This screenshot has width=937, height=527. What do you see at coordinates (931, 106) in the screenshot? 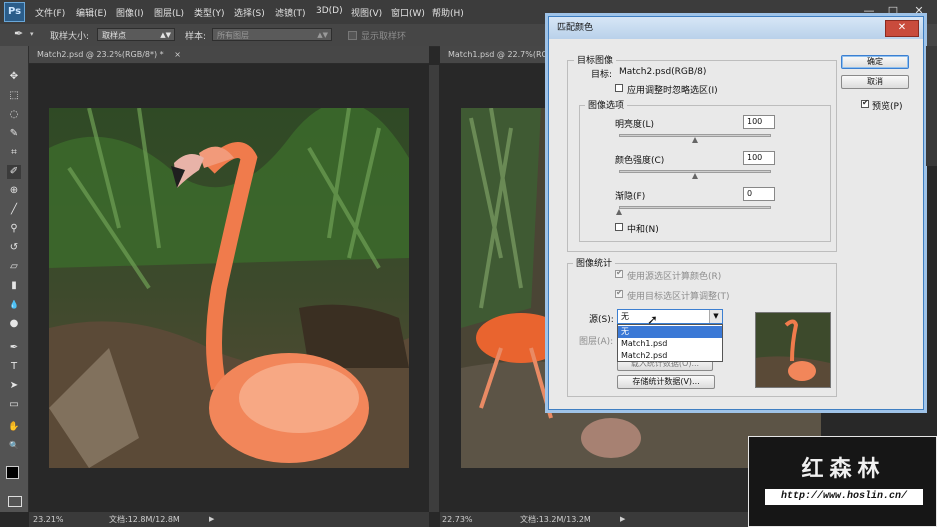
I see `collapsed-panels-strip` at bounding box center [931, 106].